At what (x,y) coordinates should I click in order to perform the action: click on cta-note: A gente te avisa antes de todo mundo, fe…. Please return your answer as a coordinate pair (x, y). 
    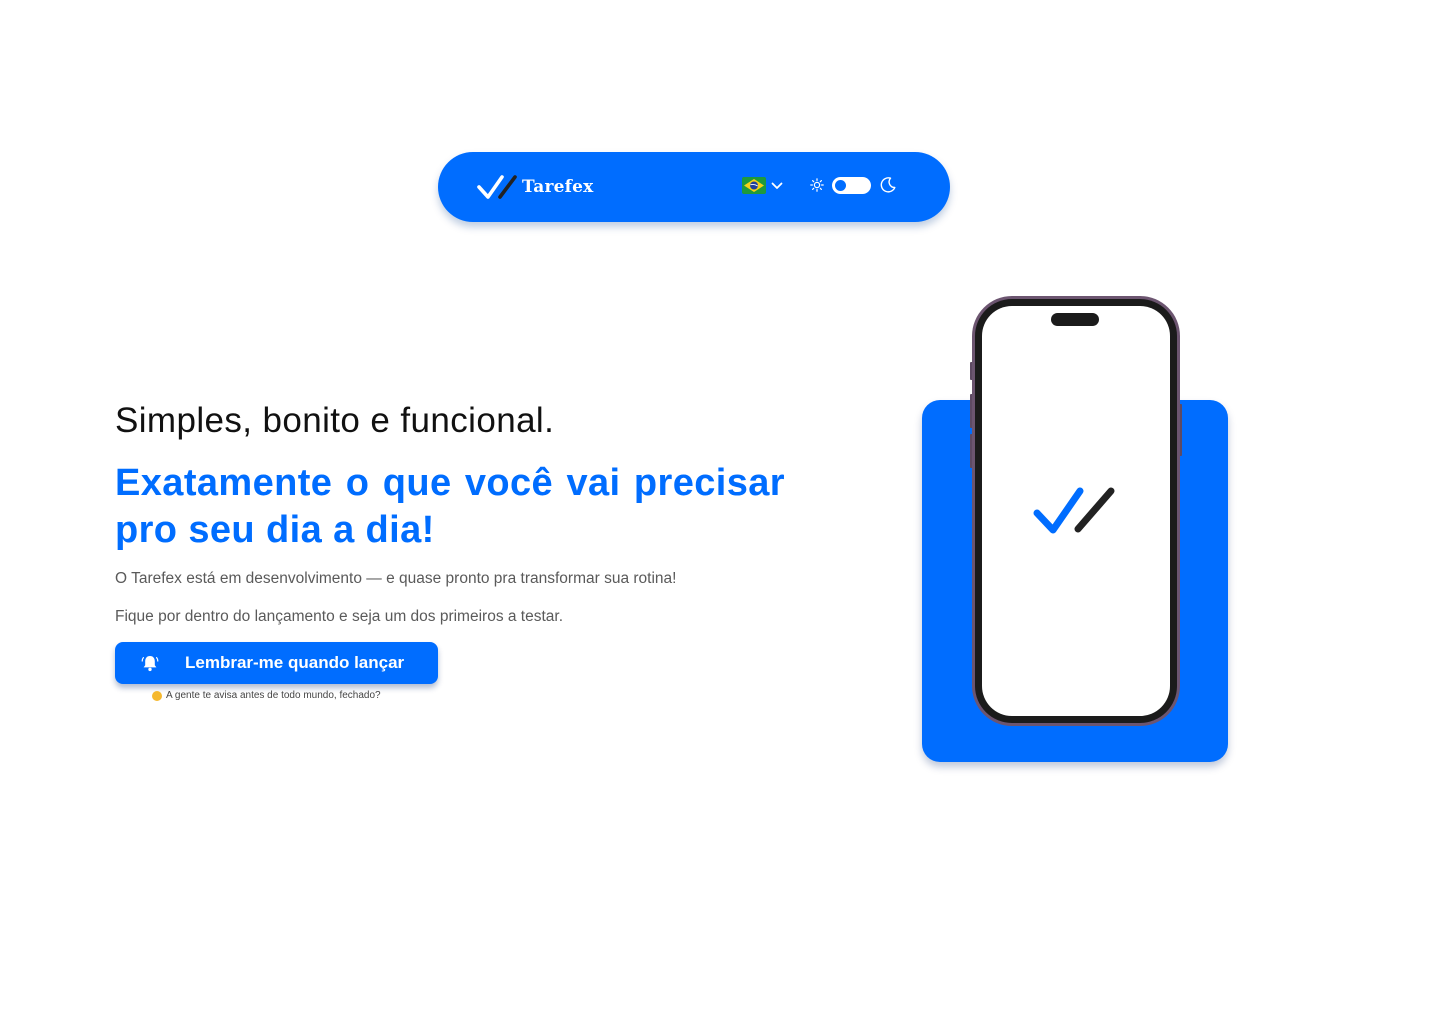
    Looking at the image, I should click on (276, 695).